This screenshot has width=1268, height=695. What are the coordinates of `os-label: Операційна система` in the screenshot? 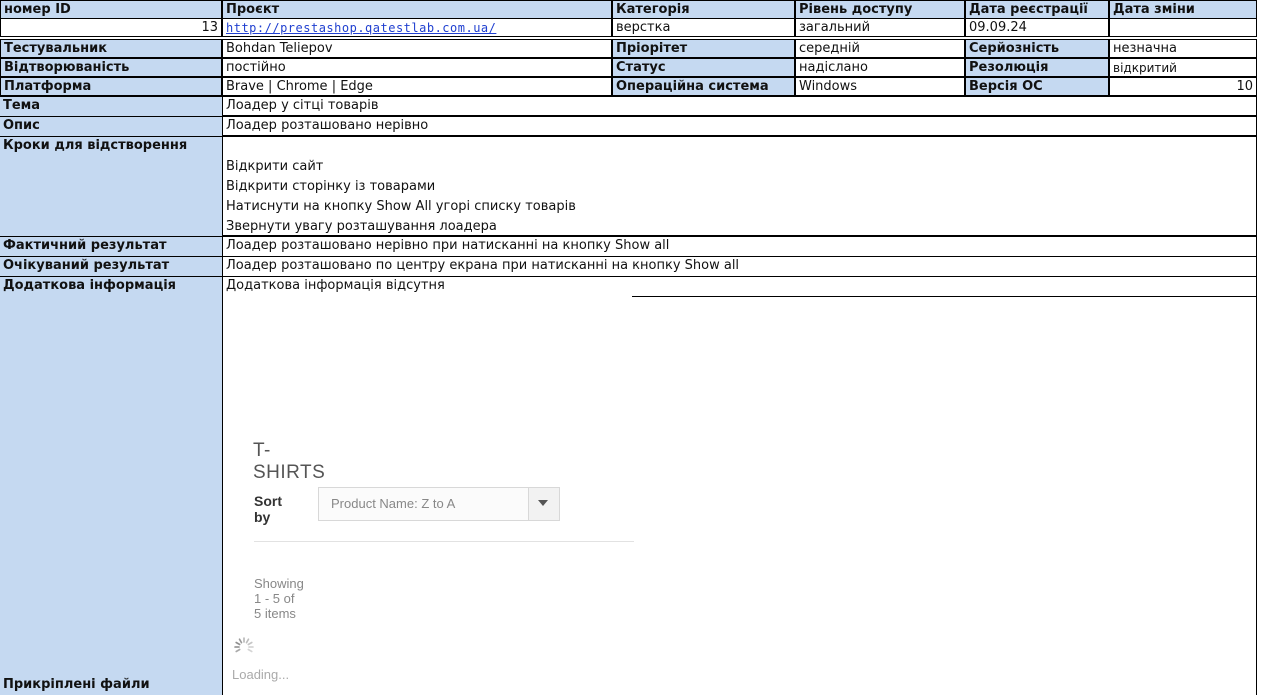 It's located at (703, 86).